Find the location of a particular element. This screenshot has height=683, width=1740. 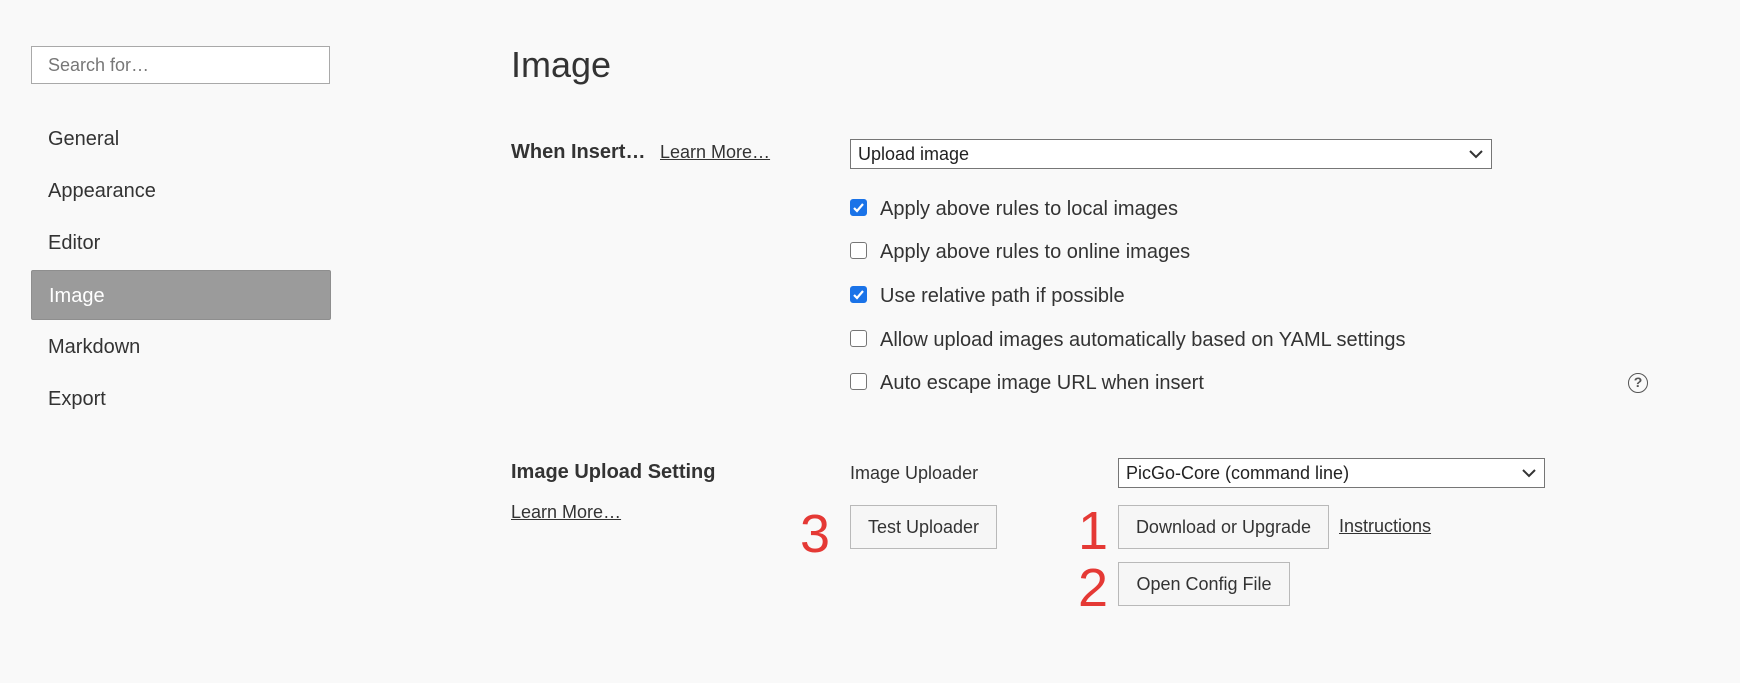

test-uploader-button: Test Uploader is located at coordinates (923, 527).